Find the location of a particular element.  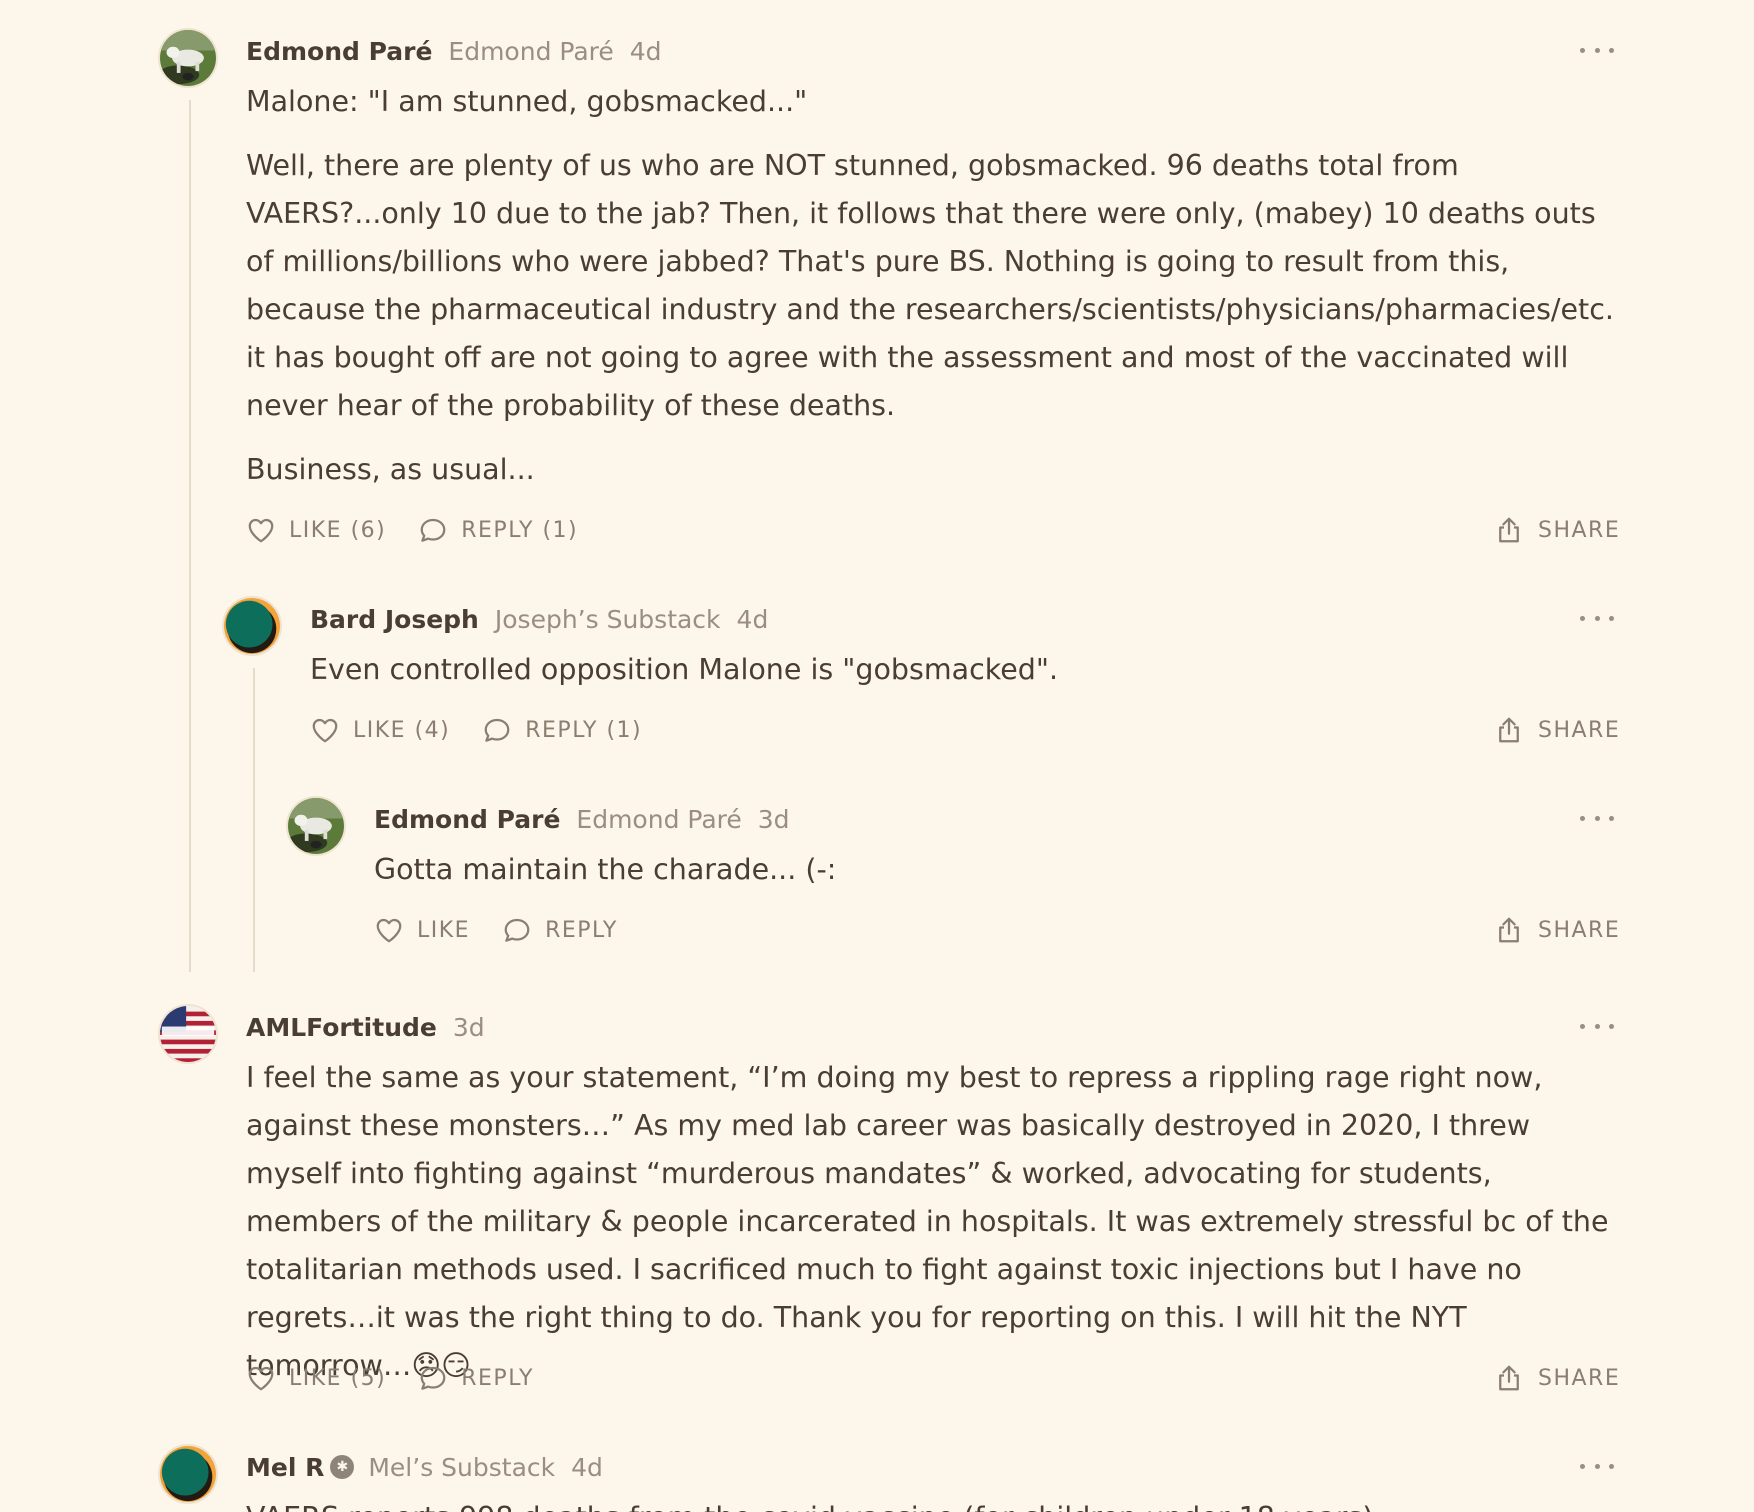

comment-paragraph: Malone: "I am stunned, gobsmacked..." is located at coordinates (527, 101).